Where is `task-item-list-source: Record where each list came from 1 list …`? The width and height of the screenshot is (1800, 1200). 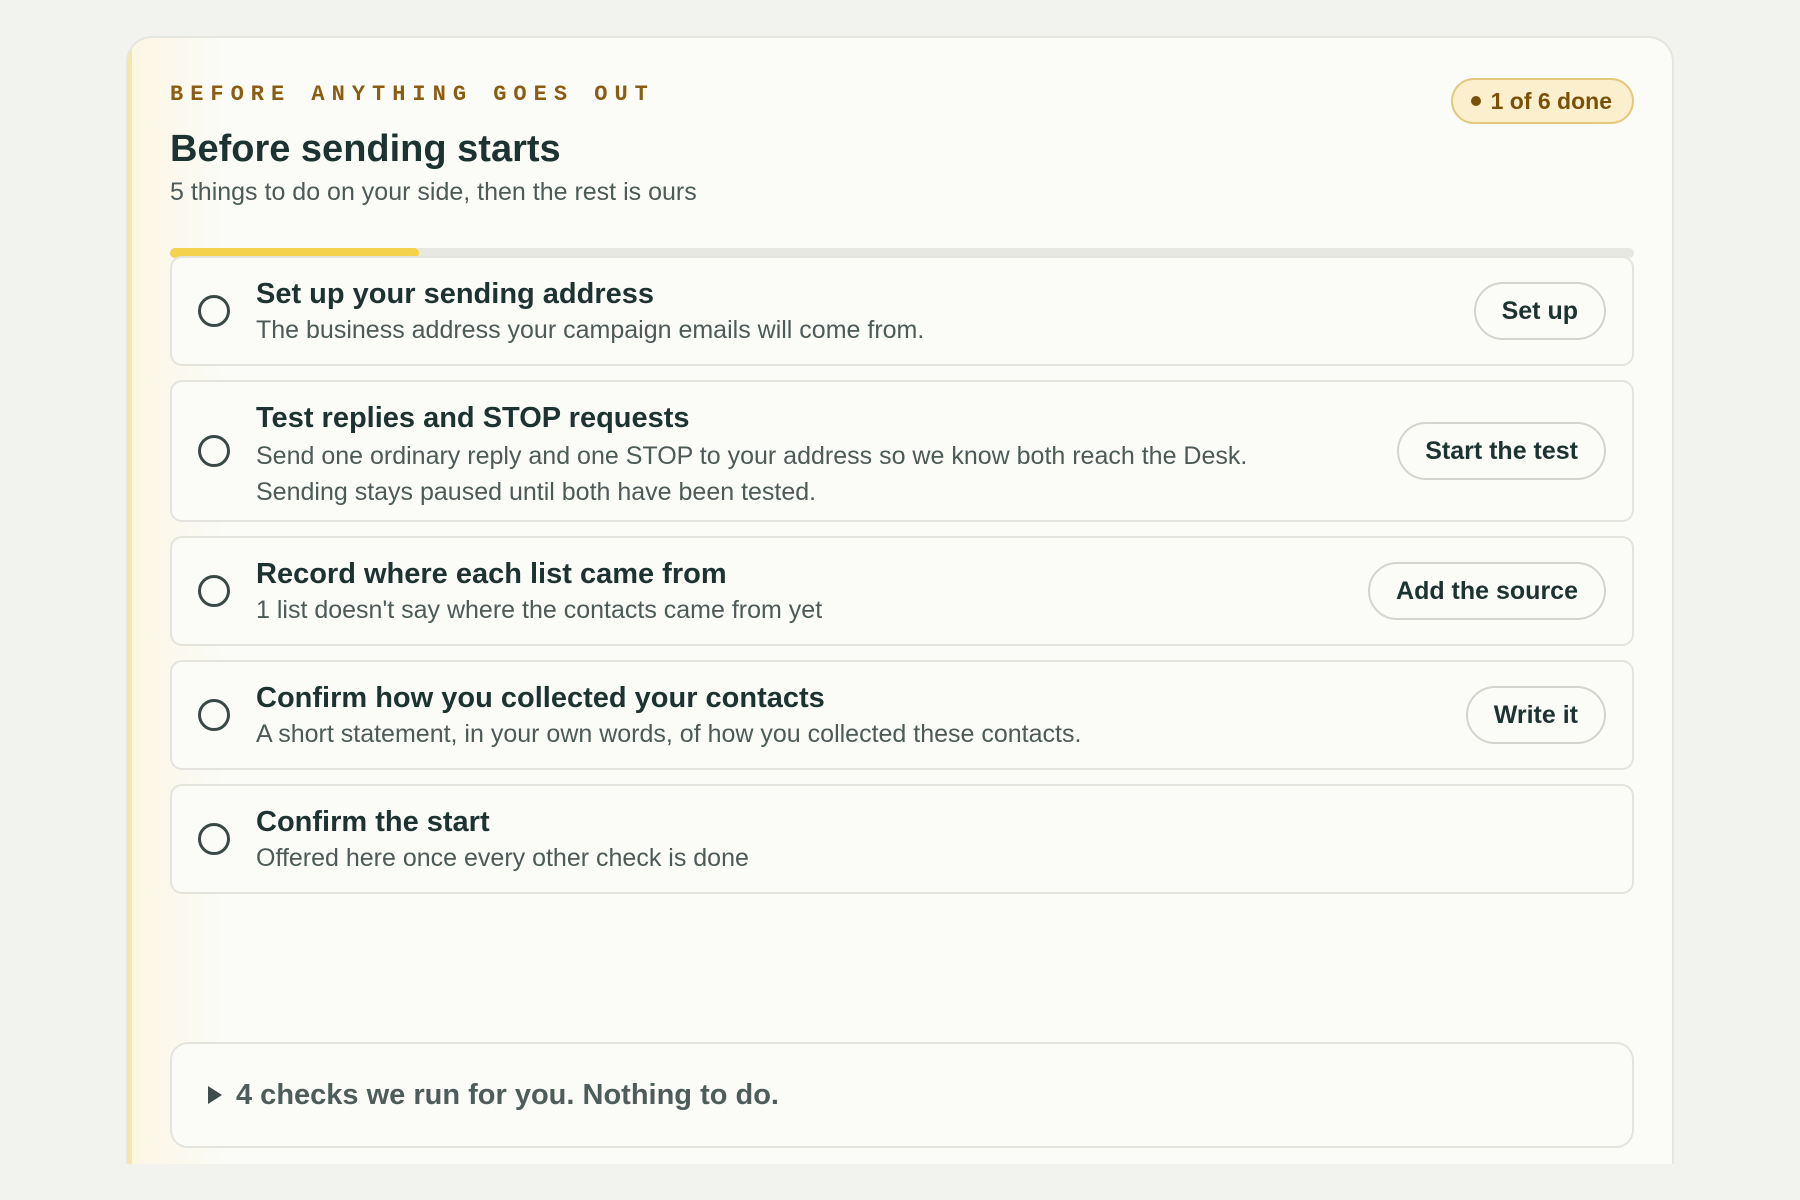
task-item-list-source: Record where each list came from 1 list … is located at coordinates (902, 591).